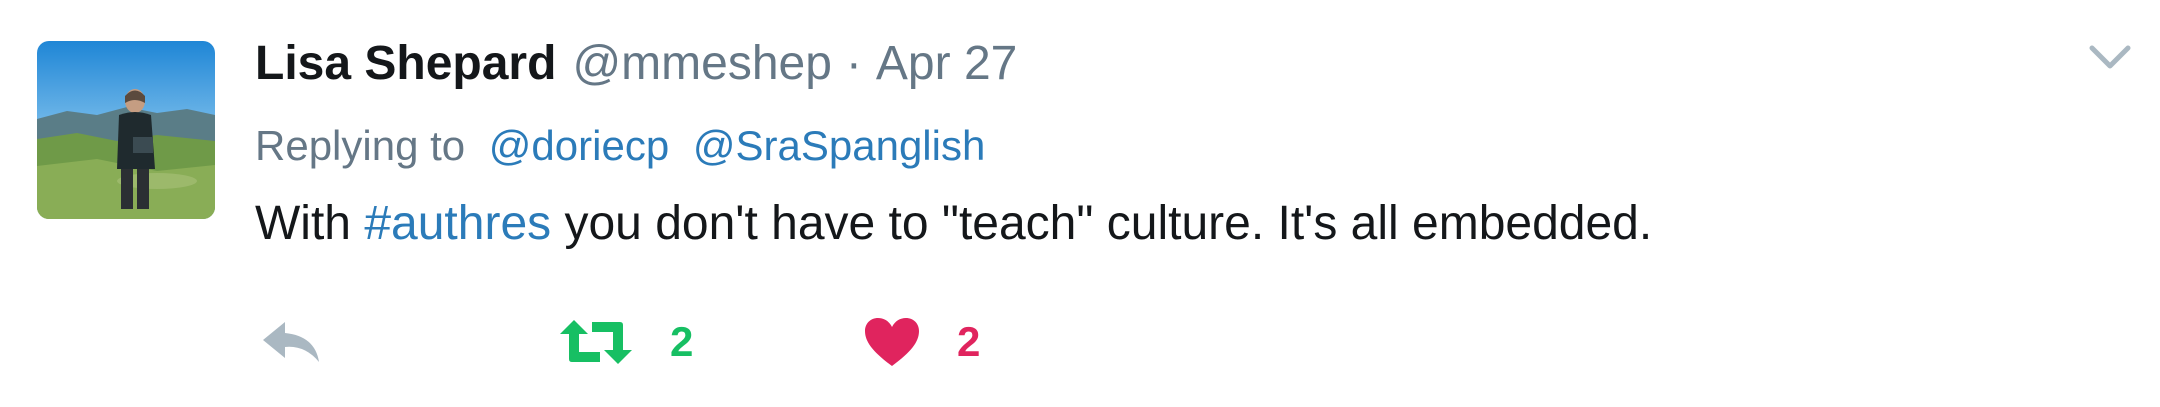 Image resolution: width=2160 pixels, height=407 pixels. I want to click on reply-button, so click(291, 342).